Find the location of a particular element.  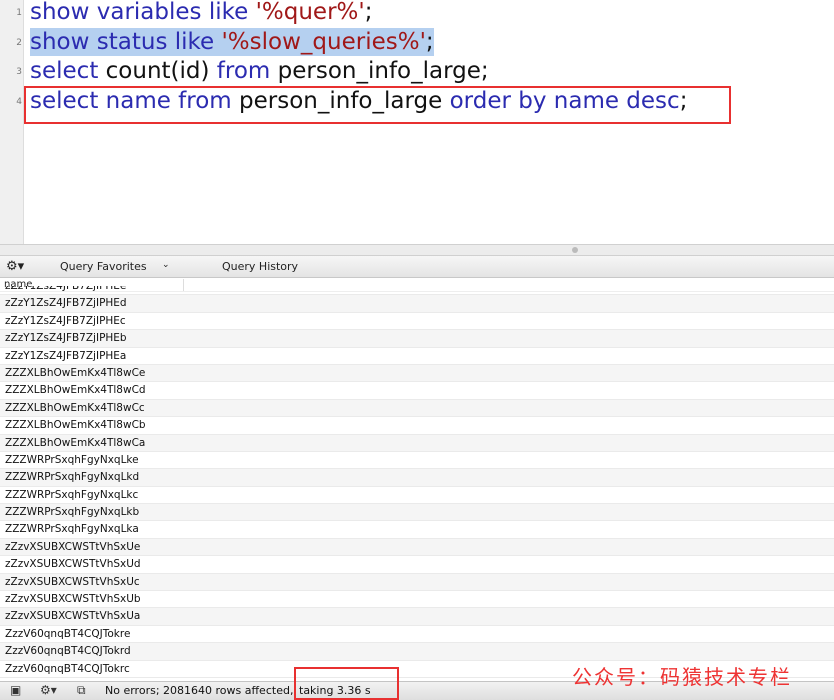

table-row: ZZZXLBhOwEmKx4Tl8wCa is located at coordinates (417, 443).